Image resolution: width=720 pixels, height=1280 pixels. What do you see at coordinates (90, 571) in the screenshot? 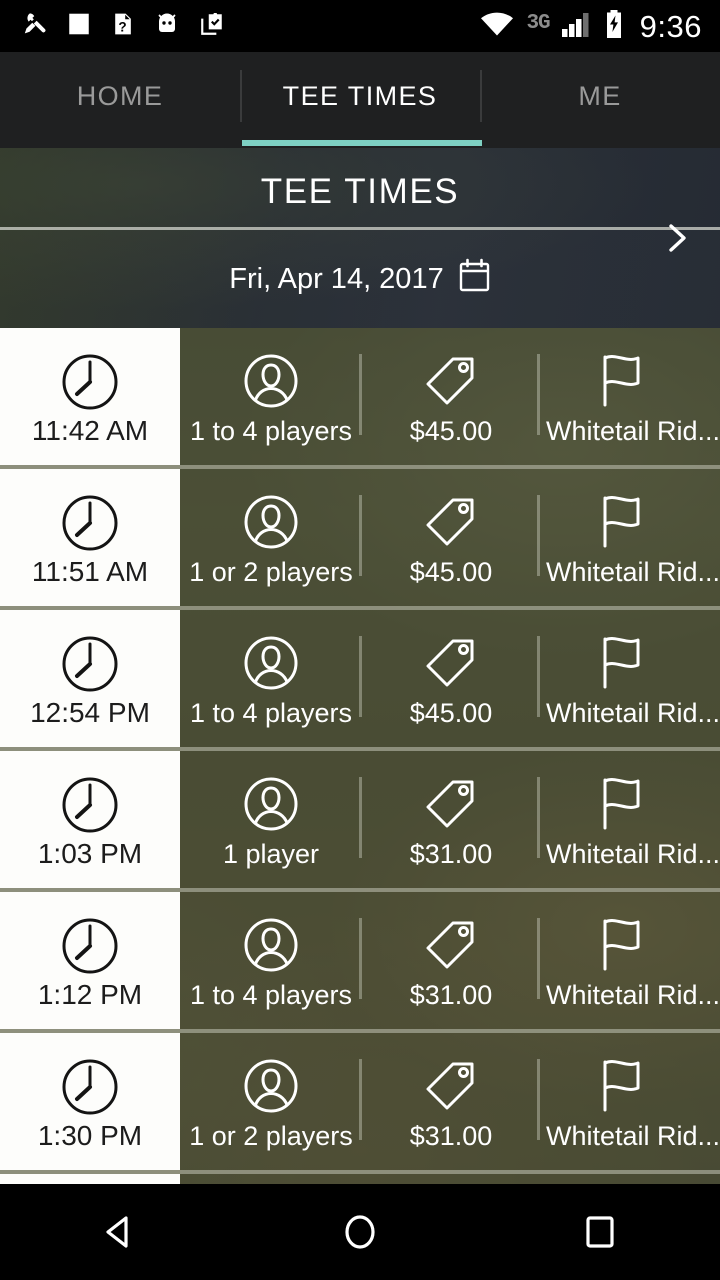
I see `tee-time-label: 11:51 AM` at bounding box center [90, 571].